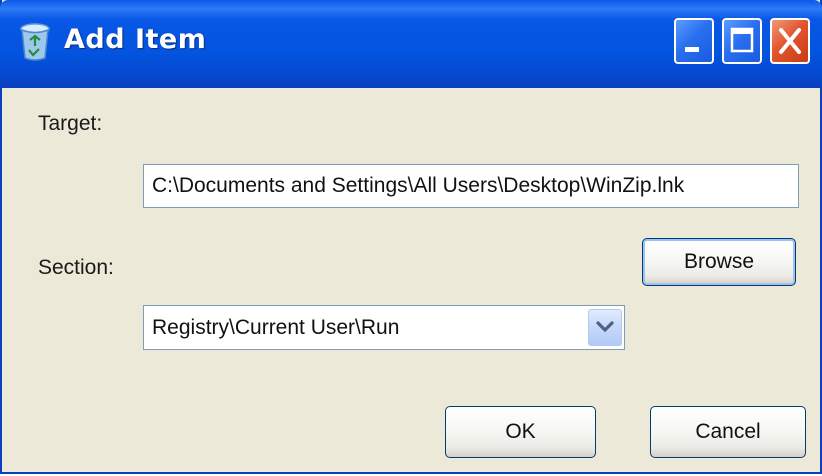 This screenshot has width=822, height=476. Describe the element at coordinates (520, 432) in the screenshot. I see `ok-button: OK` at that location.